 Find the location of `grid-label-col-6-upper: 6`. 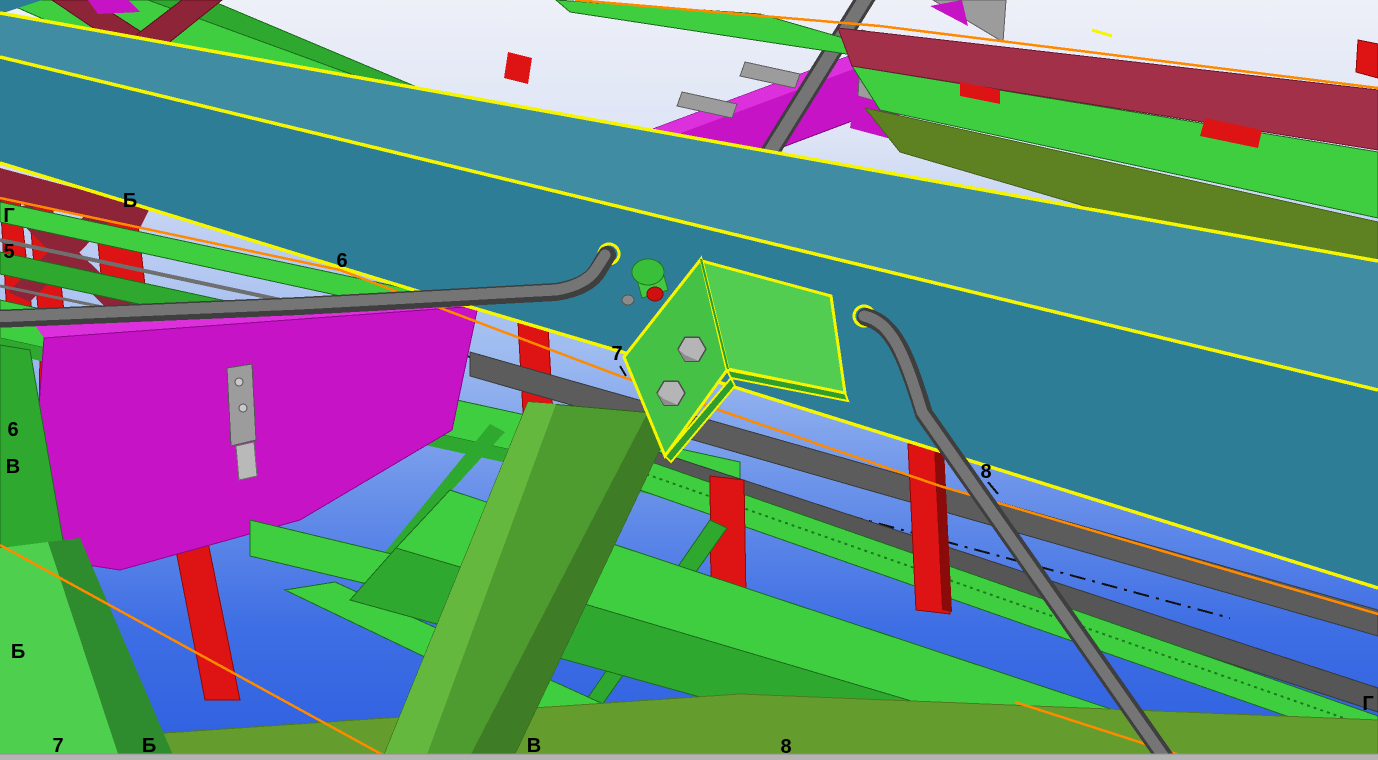

grid-label-col-6-upper: 6 is located at coordinates (341, 261).